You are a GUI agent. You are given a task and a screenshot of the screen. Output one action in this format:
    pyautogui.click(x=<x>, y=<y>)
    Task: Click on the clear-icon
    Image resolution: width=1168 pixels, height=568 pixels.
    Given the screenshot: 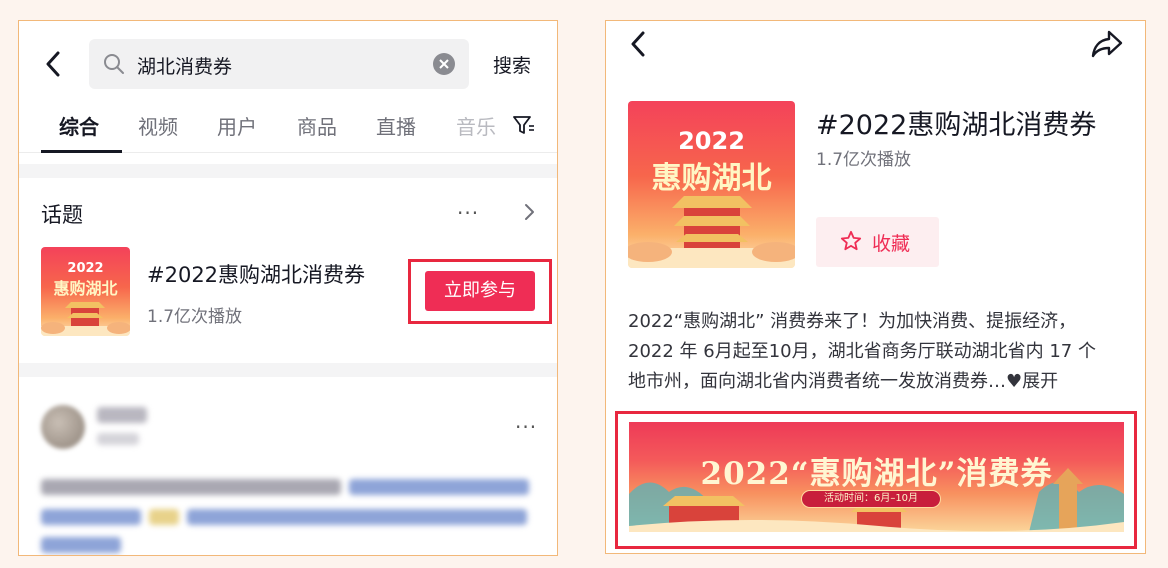 What is the action you would take?
    pyautogui.click(x=444, y=64)
    